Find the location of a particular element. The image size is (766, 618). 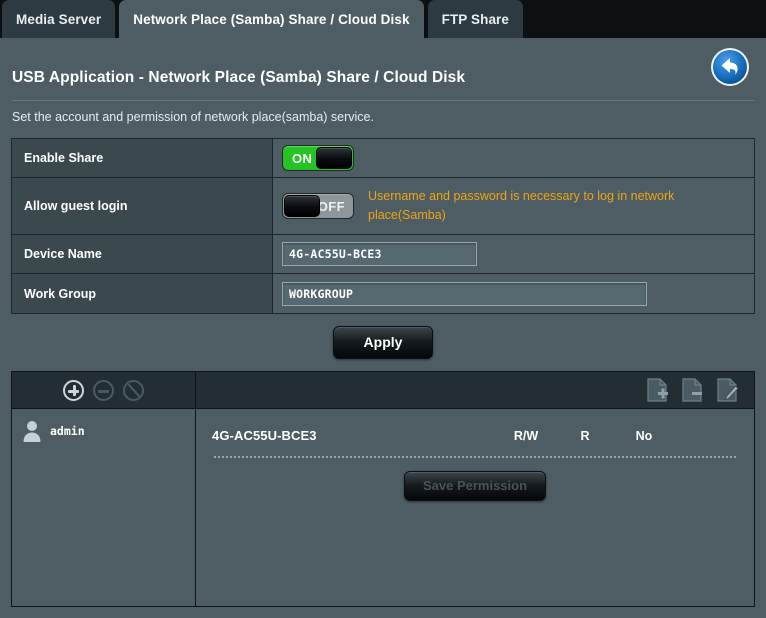

toggle-state-label: OFF is located at coordinates (331, 206).